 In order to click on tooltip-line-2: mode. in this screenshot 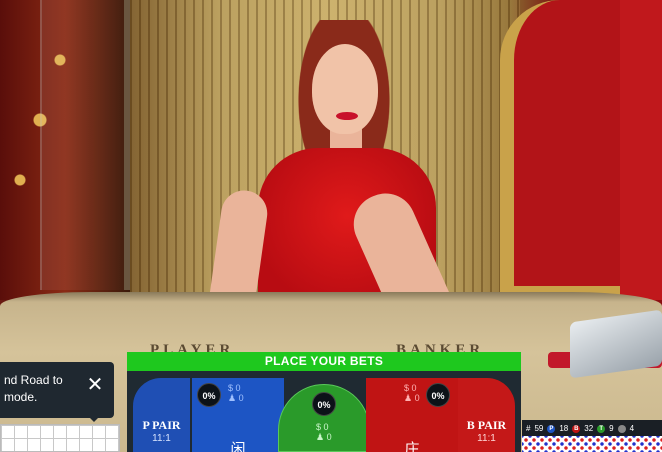, I will do `click(21, 397)`.